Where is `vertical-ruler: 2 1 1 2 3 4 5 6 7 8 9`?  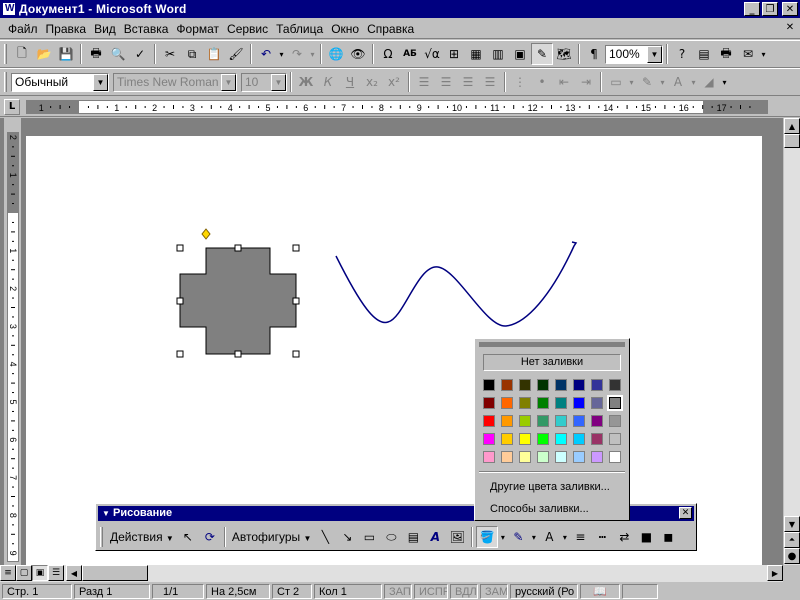 vertical-ruler: 2 1 1 2 3 4 5 6 7 8 9 is located at coordinates (13, 341).